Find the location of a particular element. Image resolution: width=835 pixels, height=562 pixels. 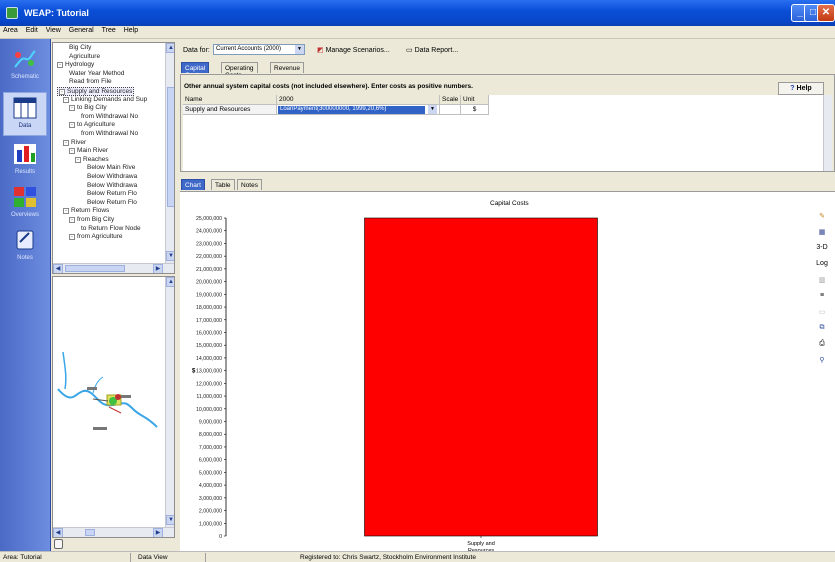

zoom-icon: ⚲ is located at coordinates (822, 362).